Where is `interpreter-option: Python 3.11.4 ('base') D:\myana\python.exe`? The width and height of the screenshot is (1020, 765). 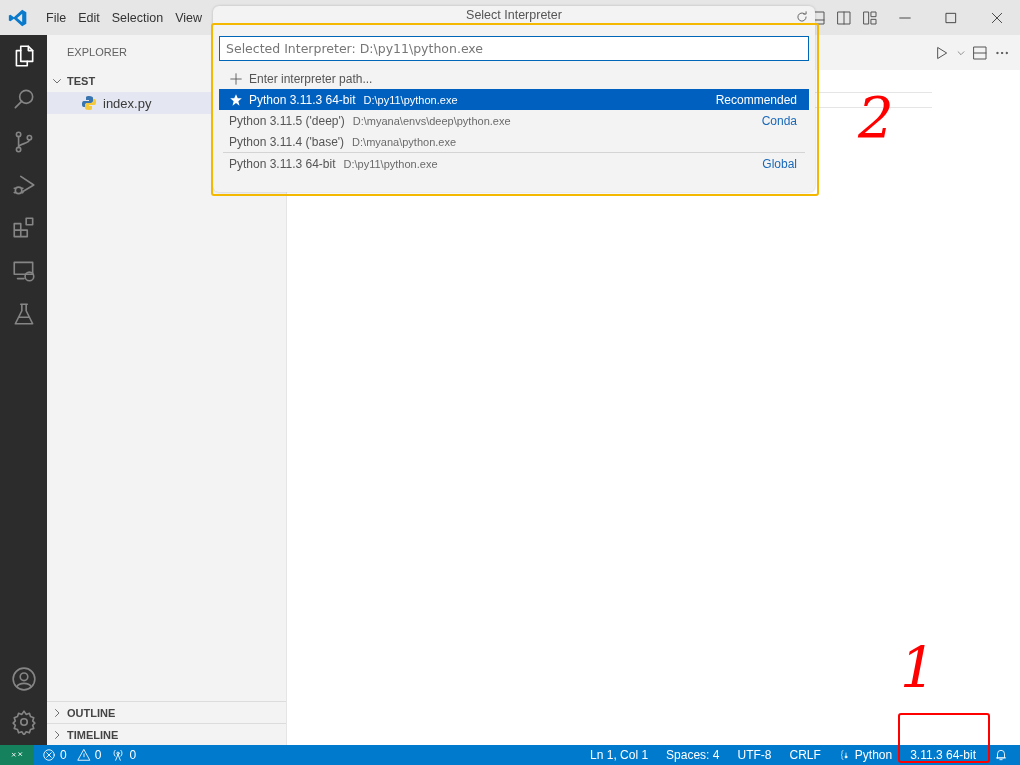
interpreter-option: Python 3.11.4 ('base') D:\myana\python.exe is located at coordinates (514, 141).